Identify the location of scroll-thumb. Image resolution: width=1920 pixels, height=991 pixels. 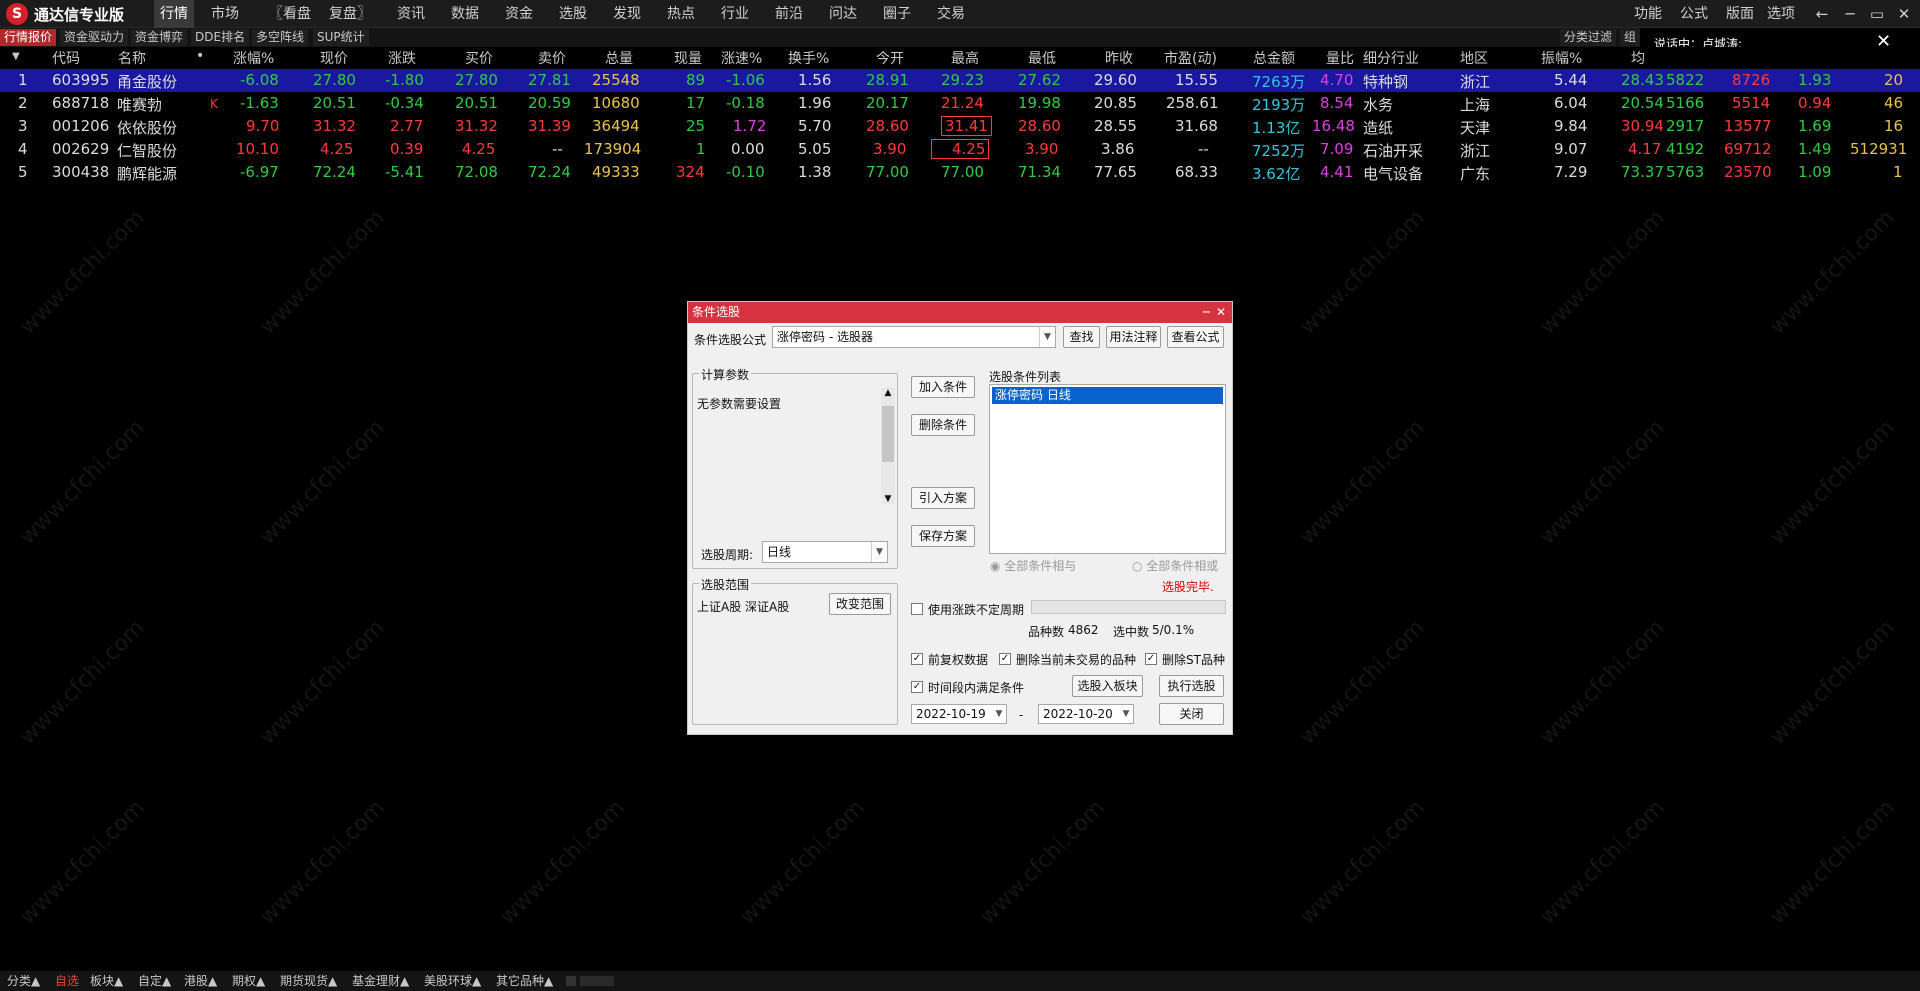
(888, 434).